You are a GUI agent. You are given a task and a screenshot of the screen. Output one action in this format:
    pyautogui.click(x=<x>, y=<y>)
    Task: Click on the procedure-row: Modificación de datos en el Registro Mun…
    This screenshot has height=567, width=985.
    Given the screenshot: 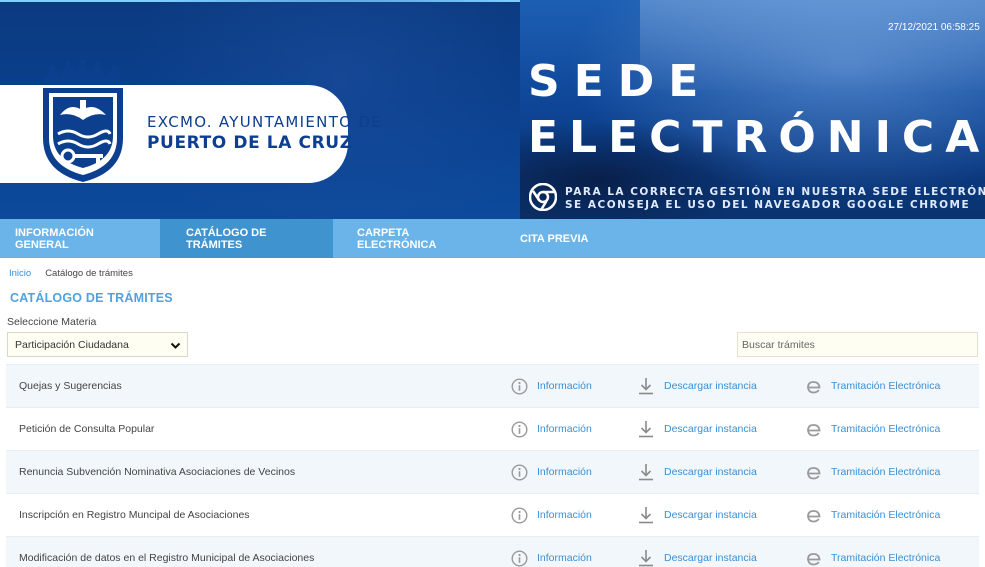 What is the action you would take?
    pyautogui.click(x=492, y=551)
    